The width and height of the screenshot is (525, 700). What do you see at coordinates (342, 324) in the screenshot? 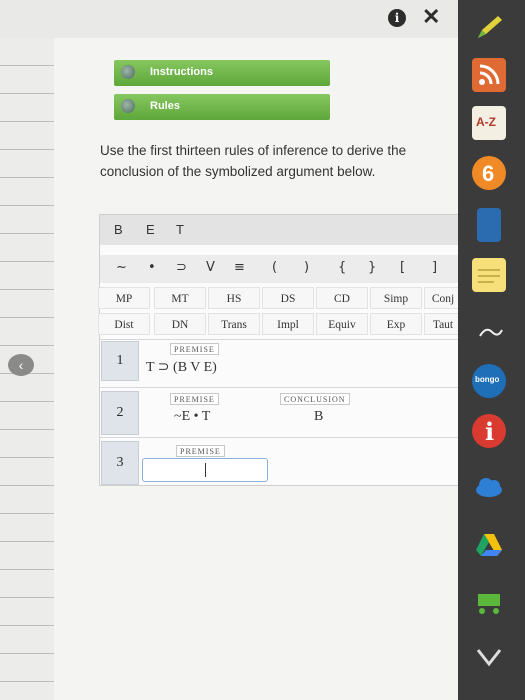
I see `rule-equiv-button: Equiv` at bounding box center [342, 324].